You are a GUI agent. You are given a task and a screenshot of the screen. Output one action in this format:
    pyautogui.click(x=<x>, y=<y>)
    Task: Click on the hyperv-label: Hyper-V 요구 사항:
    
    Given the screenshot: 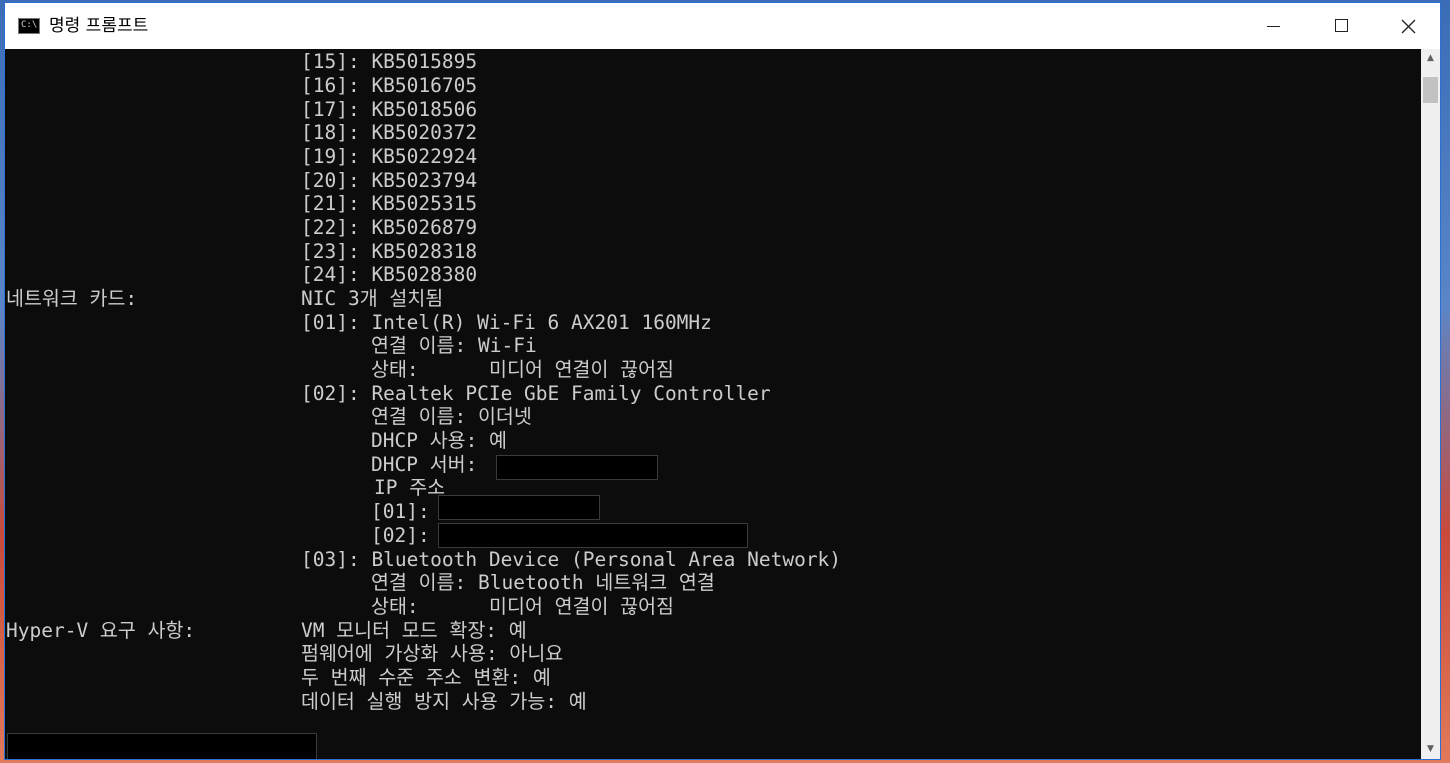 What is the action you would take?
    pyautogui.click(x=101, y=630)
    